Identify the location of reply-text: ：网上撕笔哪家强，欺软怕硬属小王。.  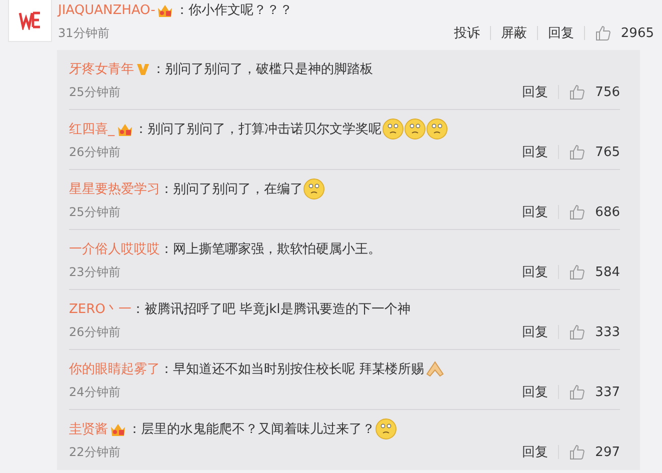
(270, 249).